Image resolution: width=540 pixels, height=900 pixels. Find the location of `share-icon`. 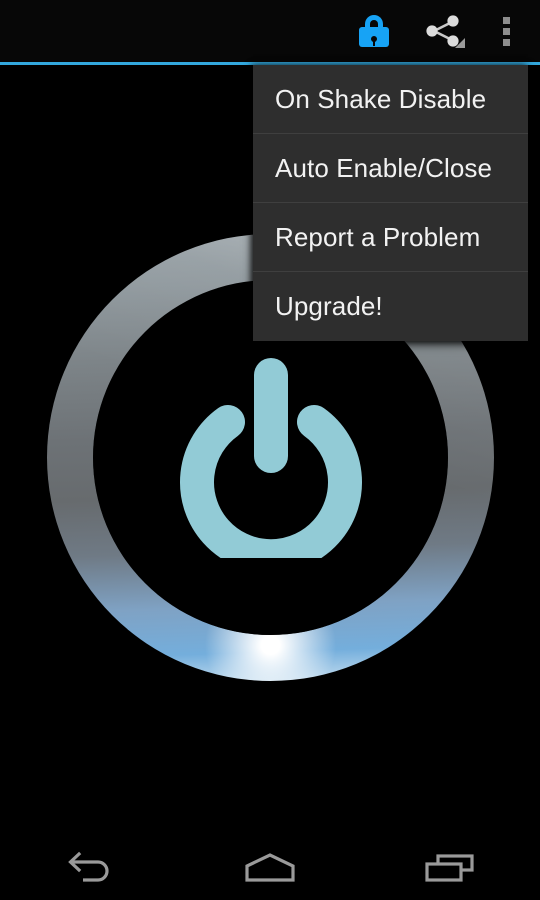

share-icon is located at coordinates (443, 31).